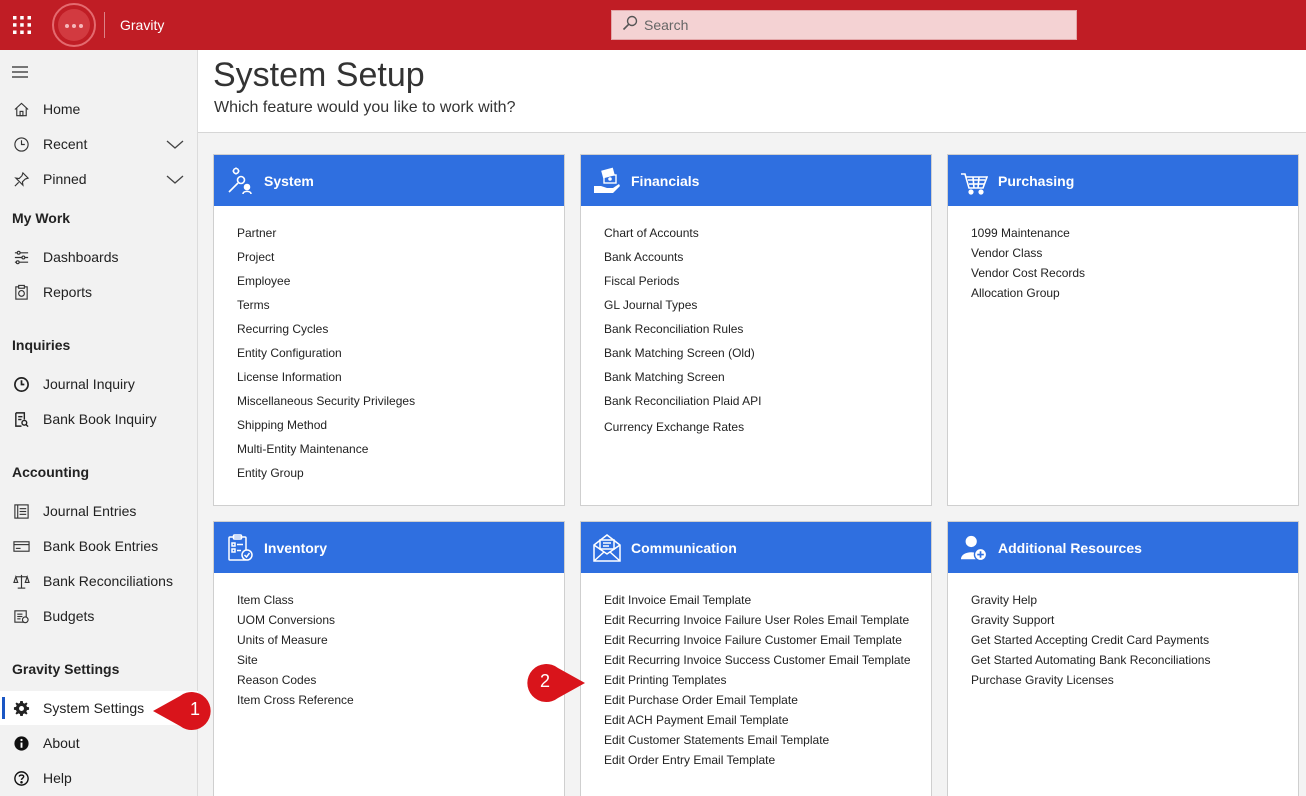 The image size is (1306, 796). What do you see at coordinates (326, 454) in the screenshot?
I see `link-multi-entity-maintenance: Multi-Entity Maintenance` at bounding box center [326, 454].